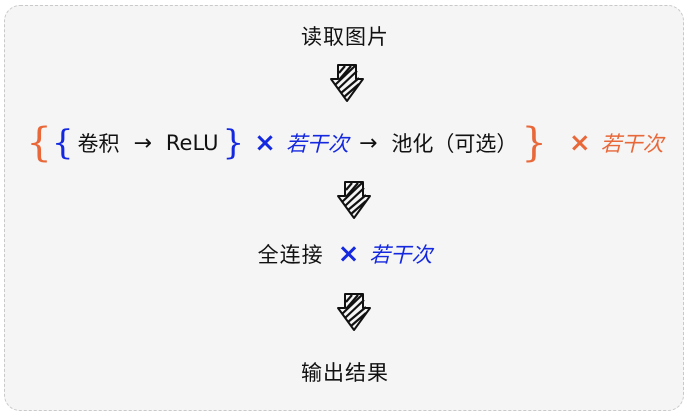 This screenshot has height=417, width=690. Describe the element at coordinates (192, 143) in the screenshot. I see `step-relu: ReLU` at that location.